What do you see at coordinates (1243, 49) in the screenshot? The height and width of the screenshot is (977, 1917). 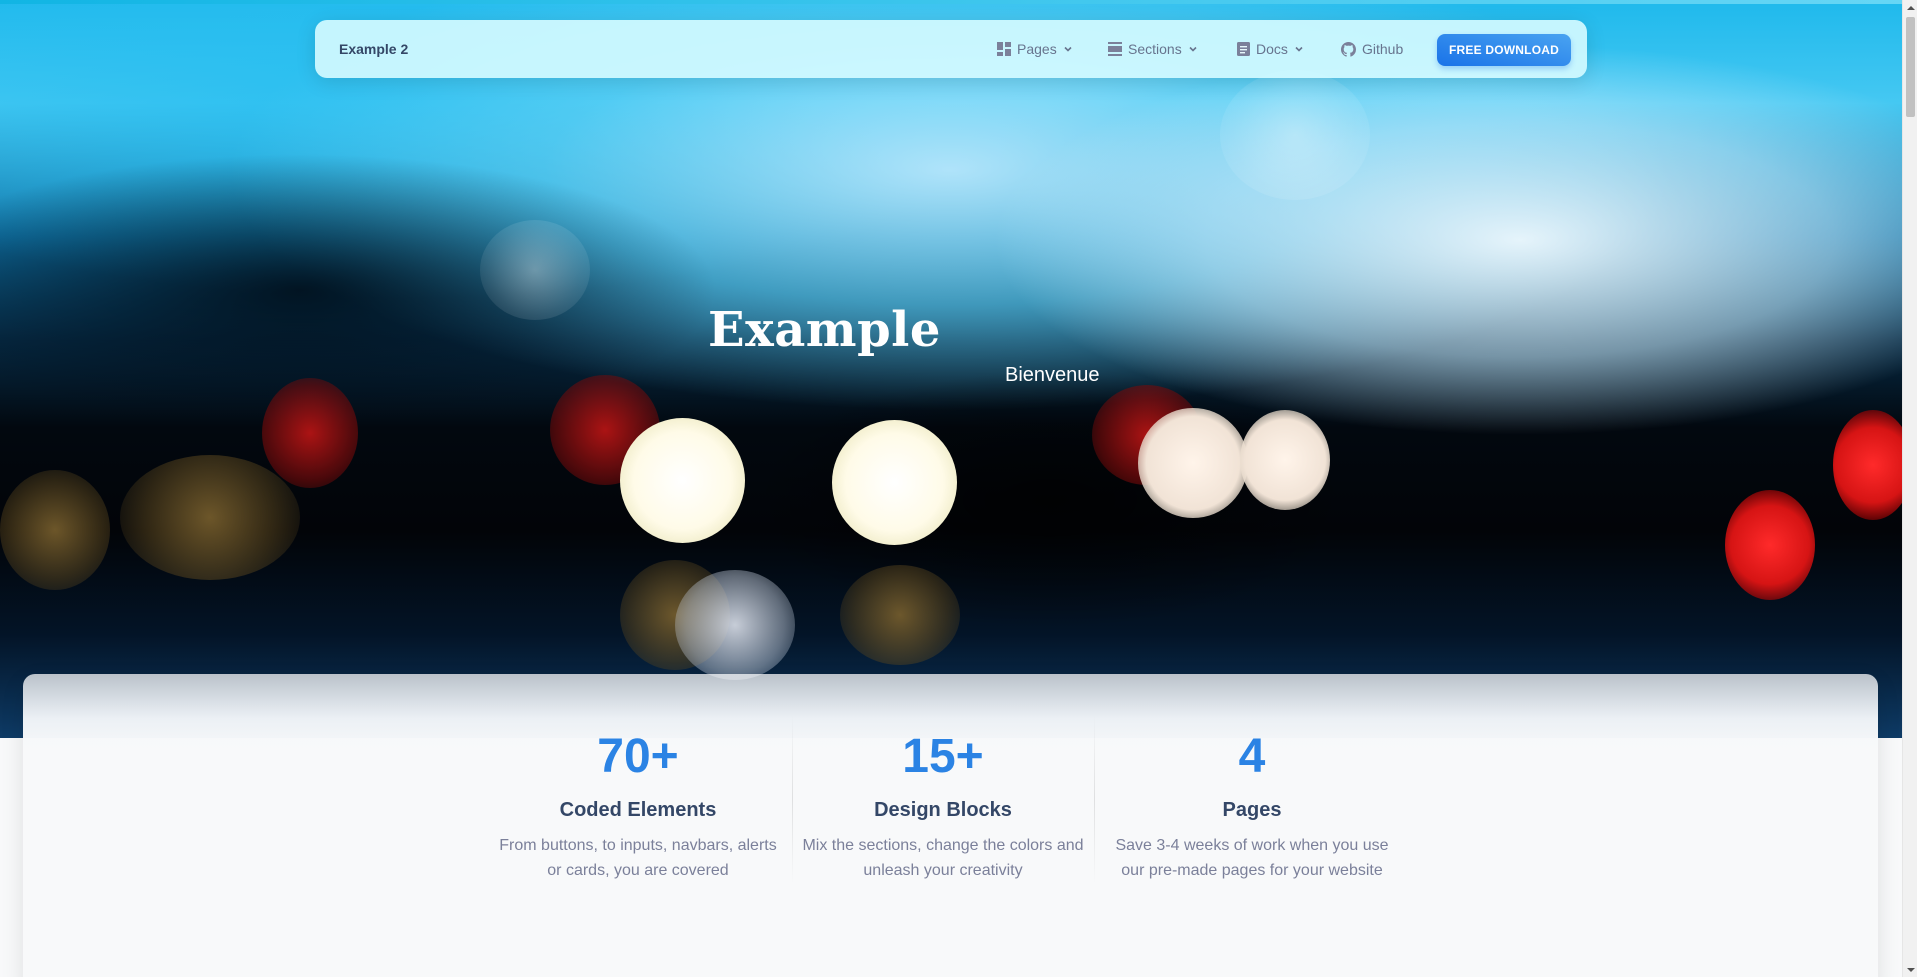 I see `article-icon` at bounding box center [1243, 49].